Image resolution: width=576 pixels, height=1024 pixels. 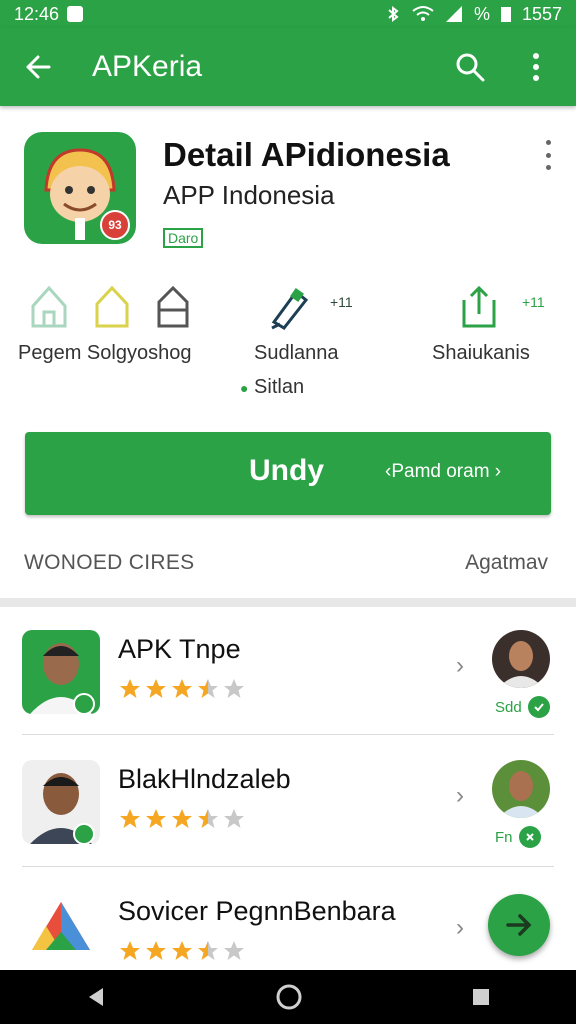 What do you see at coordinates (96, 997) in the screenshot?
I see `back-triangle-icon` at bounding box center [96, 997].